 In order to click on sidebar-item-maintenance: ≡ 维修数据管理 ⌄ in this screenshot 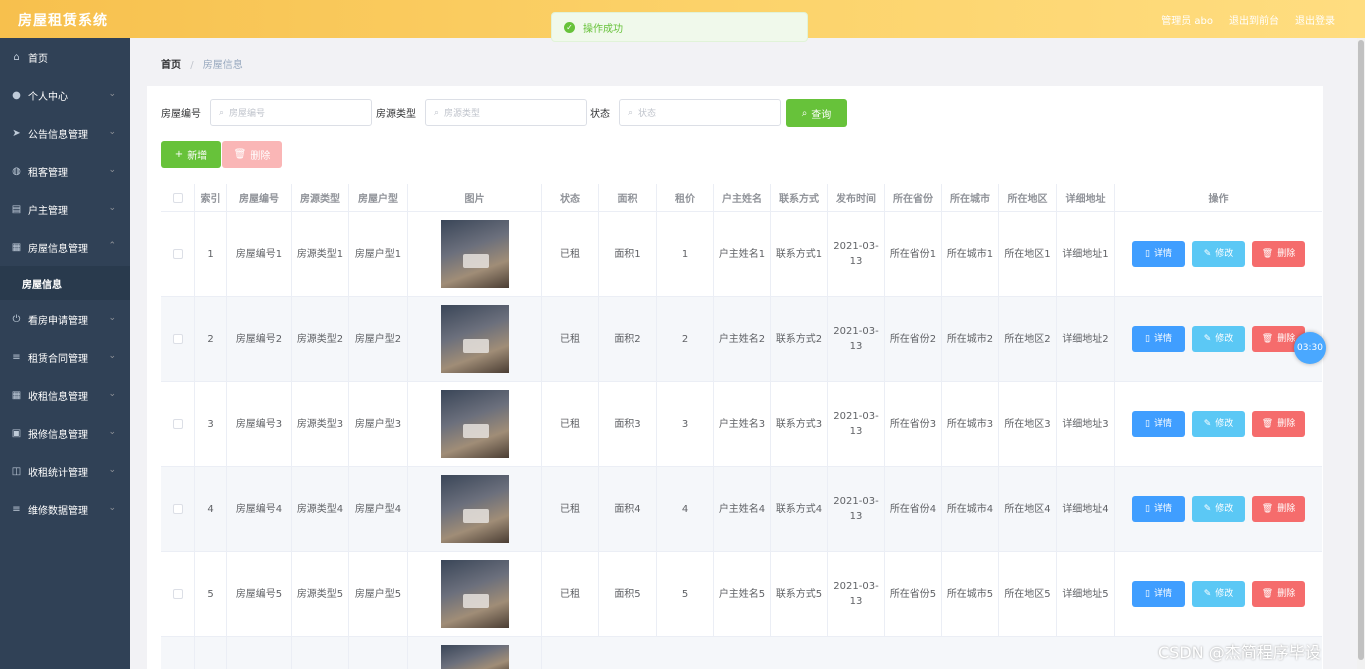, I will do `click(65, 509)`.